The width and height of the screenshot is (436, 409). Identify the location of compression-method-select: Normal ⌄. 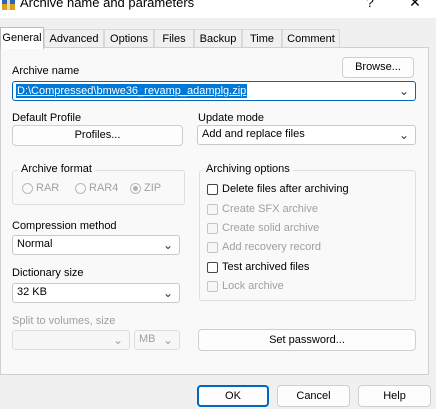
(96, 245).